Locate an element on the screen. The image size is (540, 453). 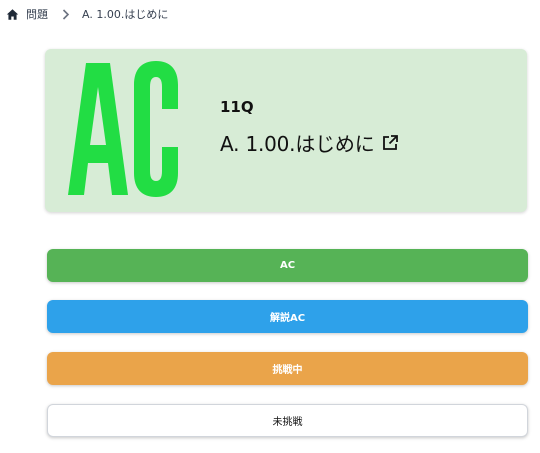
home-icon is located at coordinates (12, 14).